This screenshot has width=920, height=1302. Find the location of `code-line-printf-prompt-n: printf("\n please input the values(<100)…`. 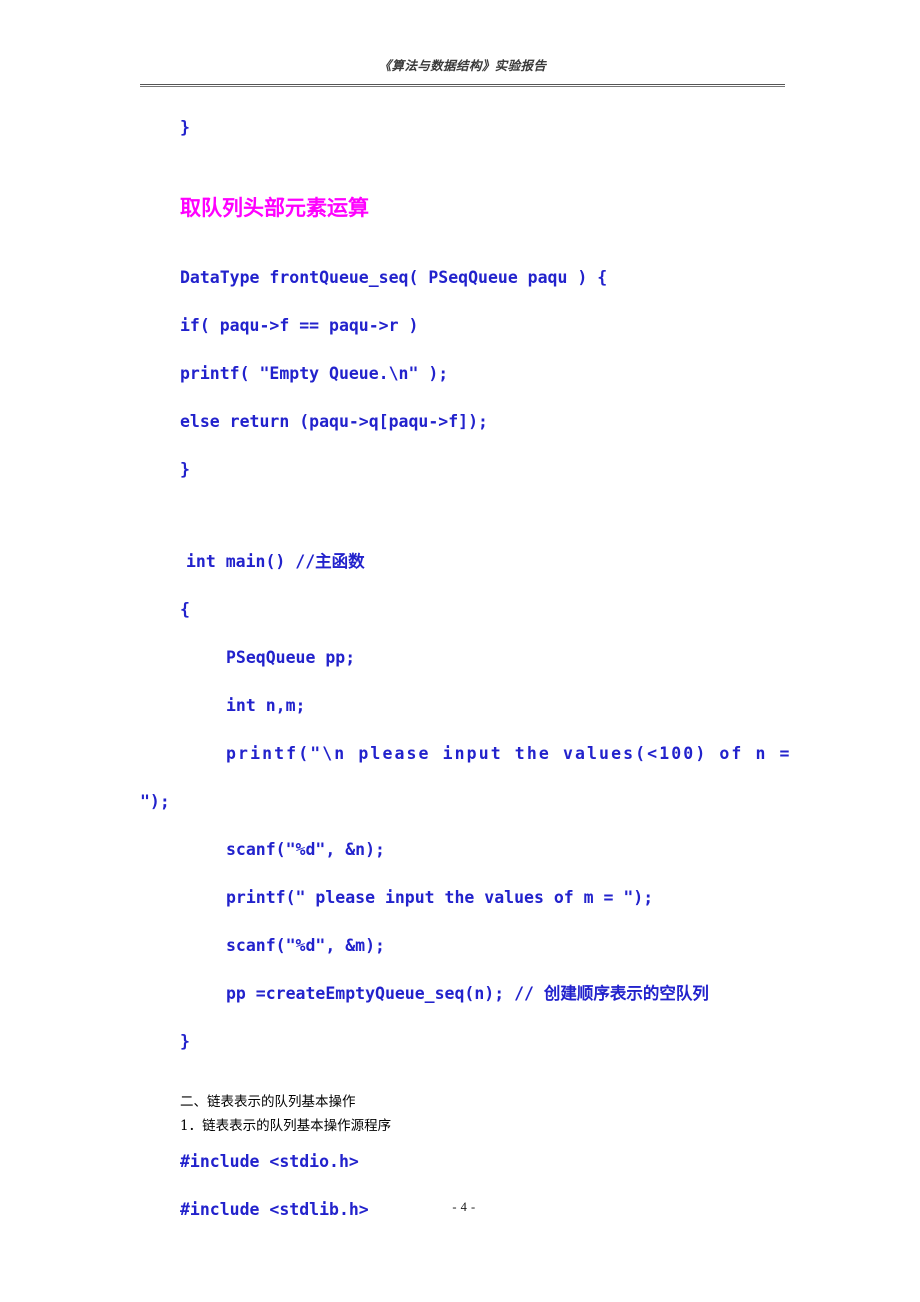

code-line-printf-prompt-n: printf("\n please input the values(<100)… is located at coordinates (466, 778).